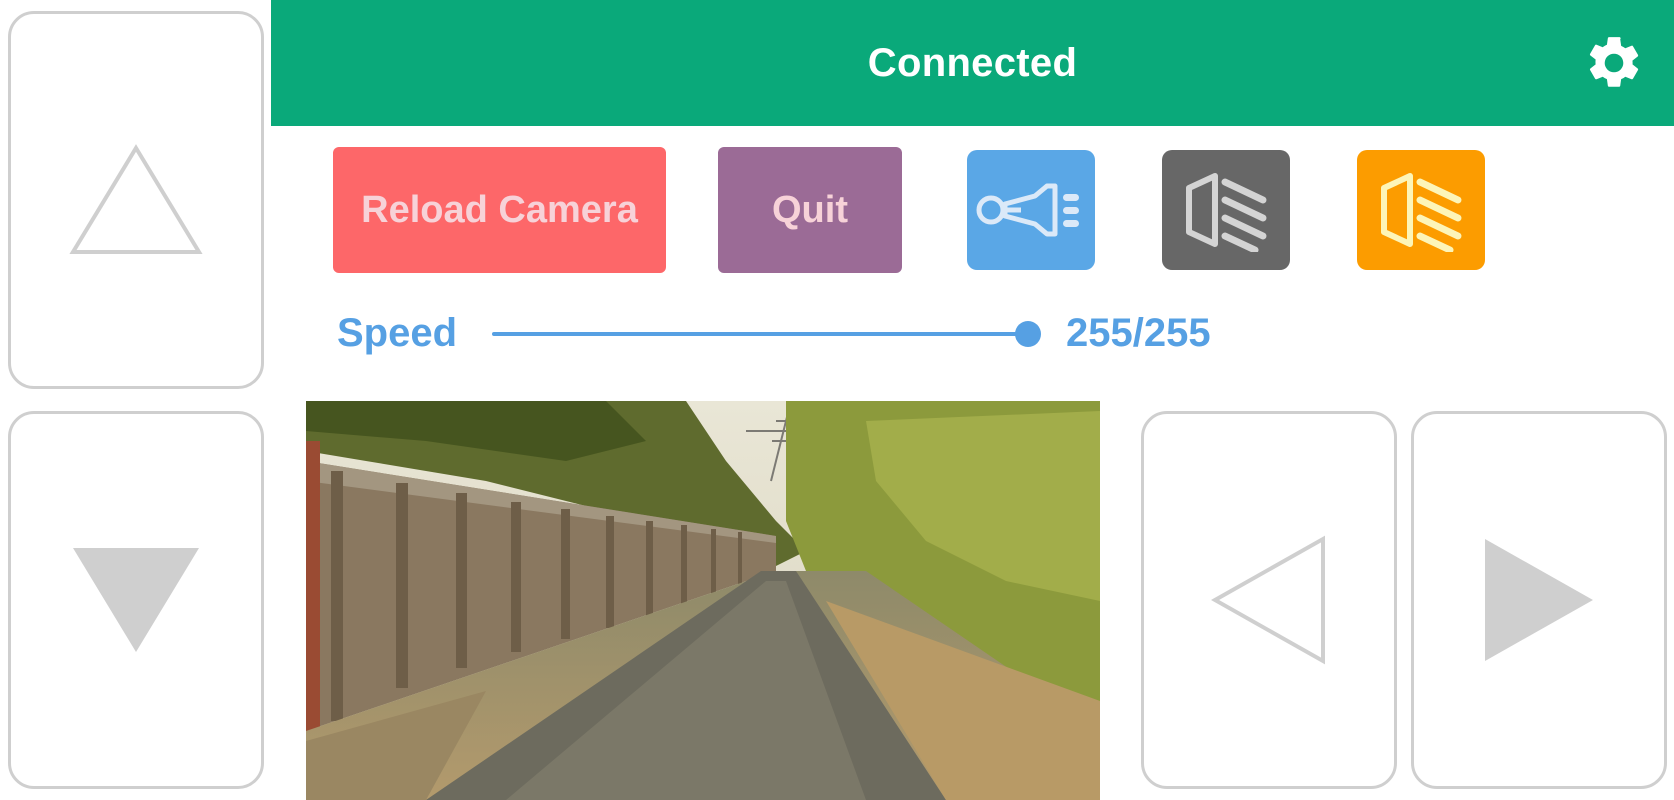 The height and width of the screenshot is (800, 1674). I want to click on forward-button, so click(136, 200).